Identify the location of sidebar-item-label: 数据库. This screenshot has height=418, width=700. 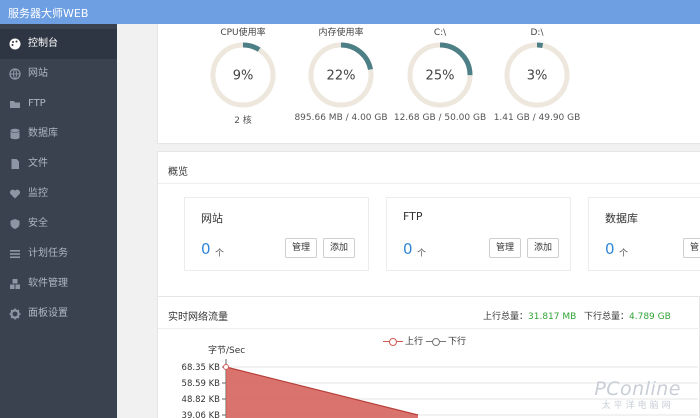
(43, 133).